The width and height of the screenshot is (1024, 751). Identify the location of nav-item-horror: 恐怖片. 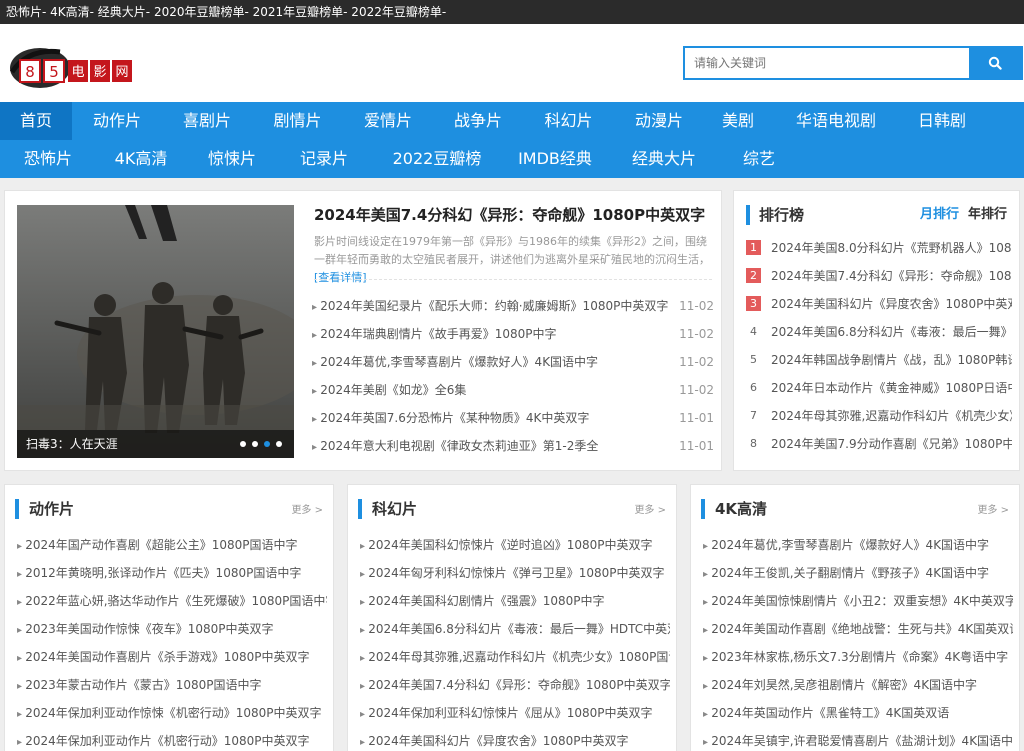
(48, 159).